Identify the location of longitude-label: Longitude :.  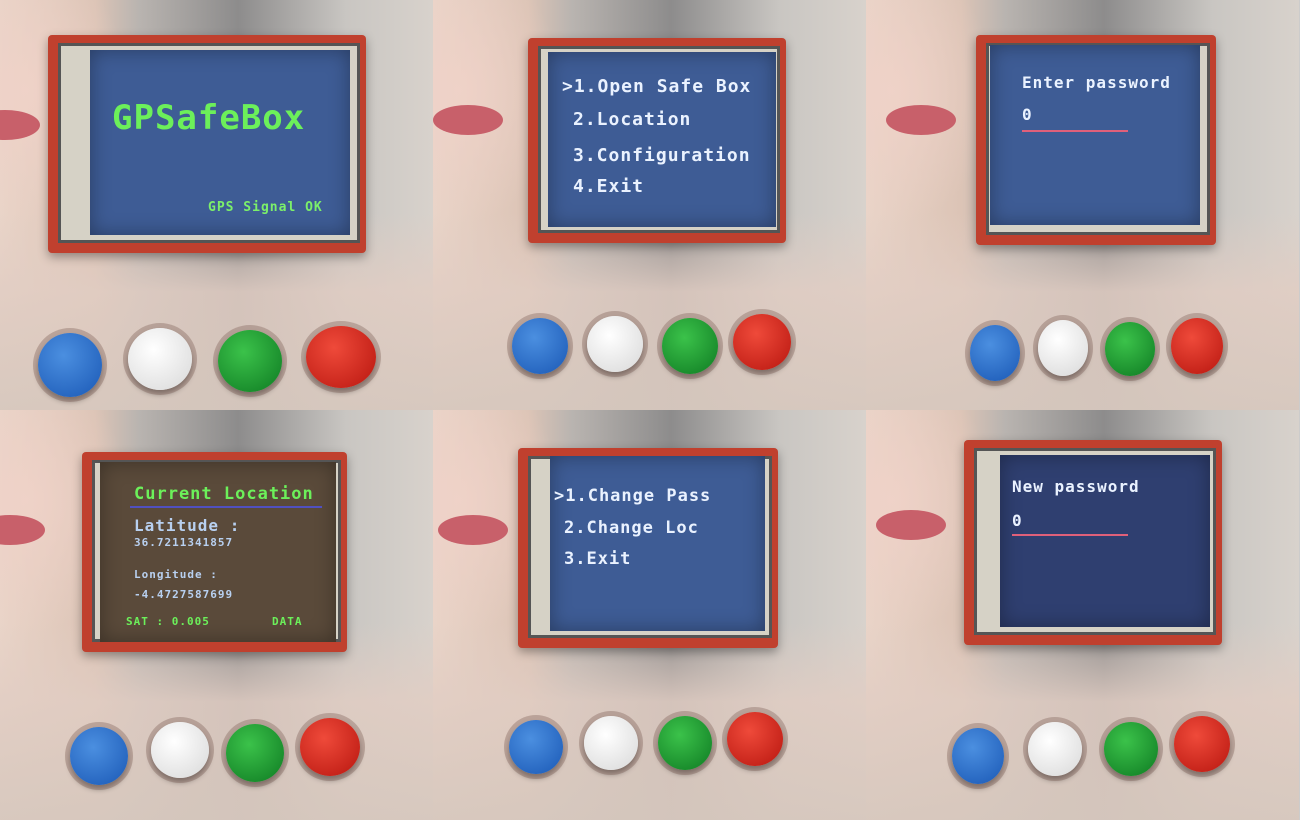
(176, 574).